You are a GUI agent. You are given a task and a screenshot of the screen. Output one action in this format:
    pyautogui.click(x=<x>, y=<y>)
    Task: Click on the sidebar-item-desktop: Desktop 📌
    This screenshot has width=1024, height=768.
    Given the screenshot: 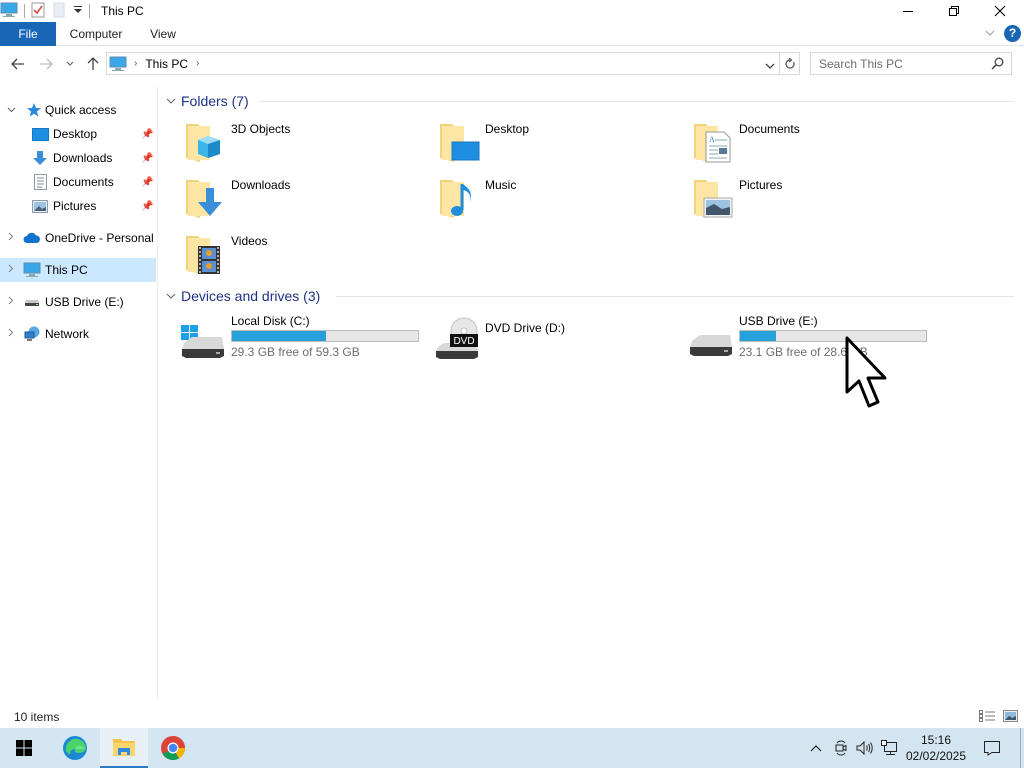 What is the action you would take?
    pyautogui.click(x=78, y=134)
    